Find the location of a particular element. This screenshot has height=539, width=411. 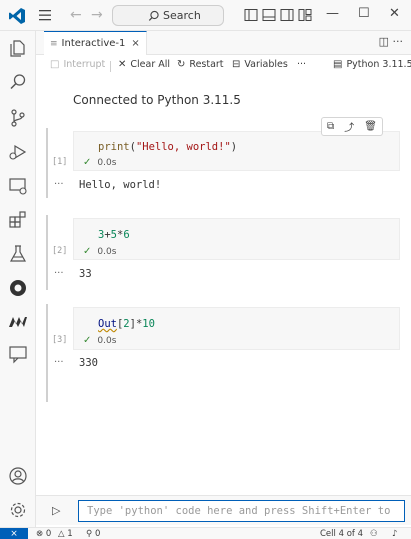

connection-status: Connected to Python 3.11.5 is located at coordinates (157, 100).